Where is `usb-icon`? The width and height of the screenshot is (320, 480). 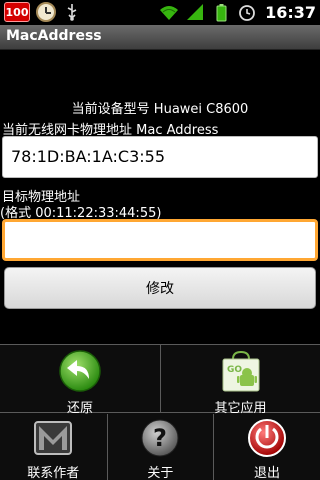 usb-icon is located at coordinates (72, 12).